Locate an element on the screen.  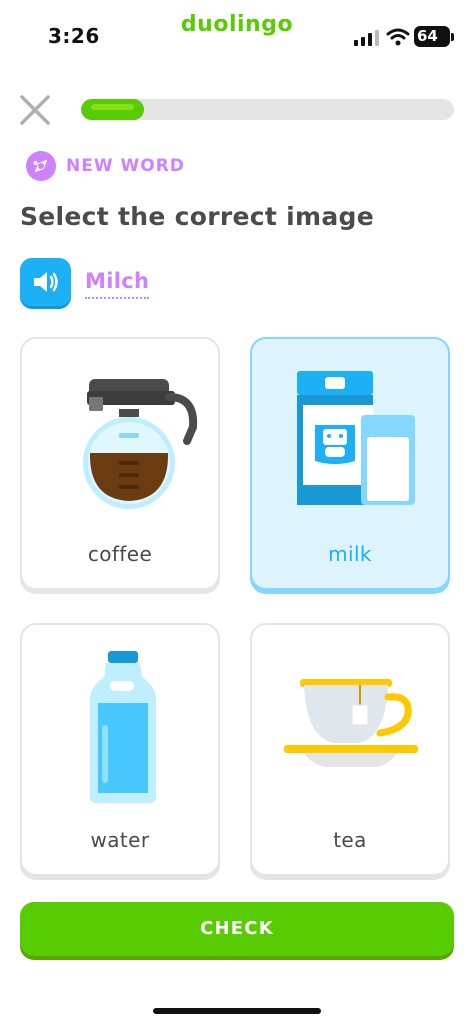
option-card-water: water is located at coordinates (120, 749).